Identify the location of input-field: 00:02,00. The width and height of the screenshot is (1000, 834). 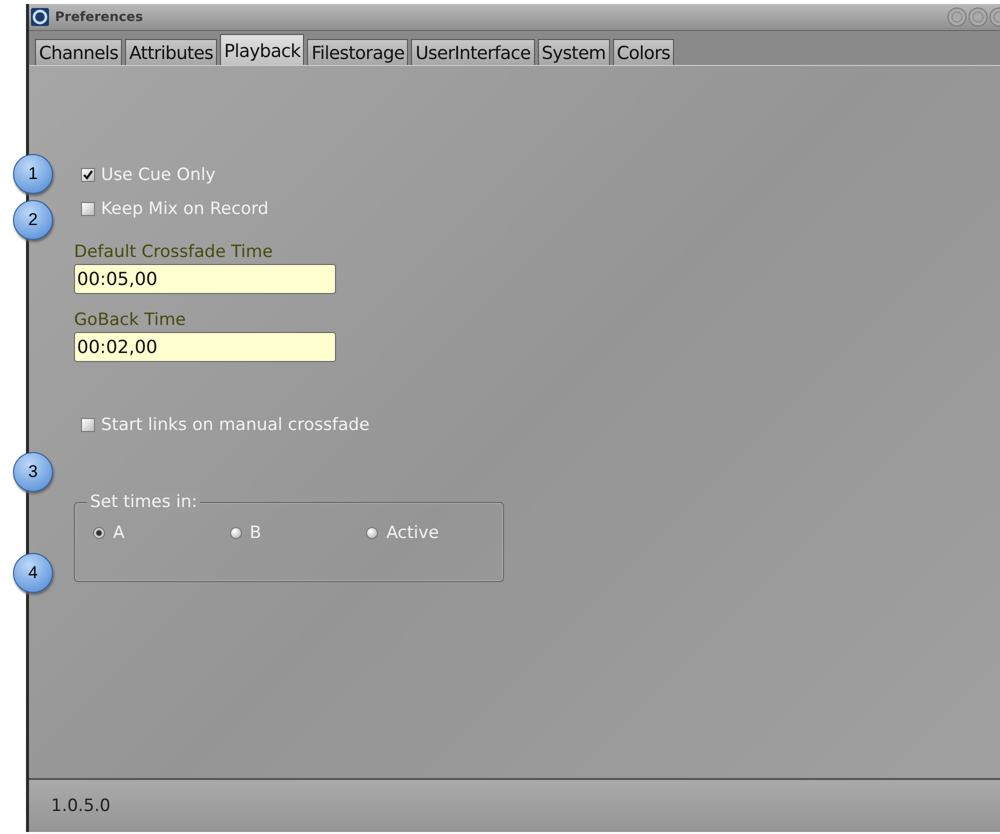
(205, 347).